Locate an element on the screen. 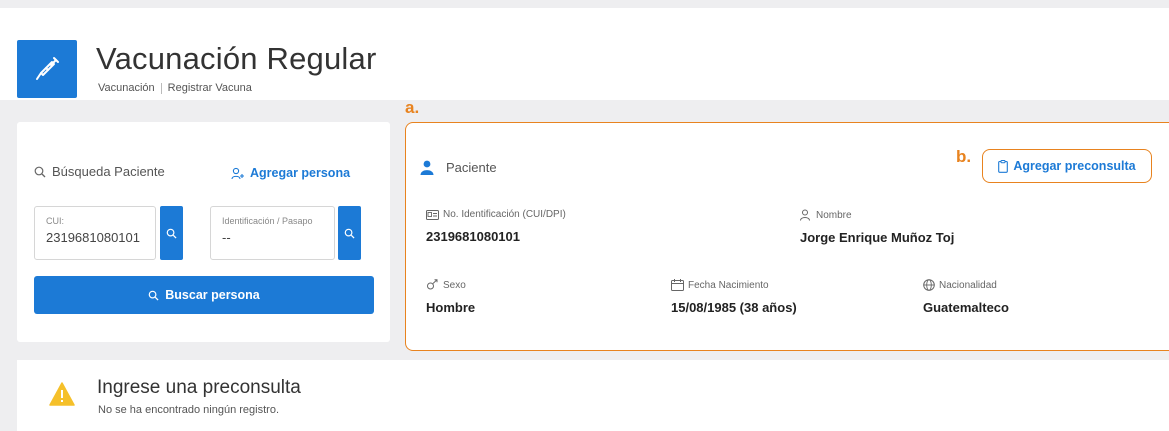 This screenshot has width=1169, height=431. breadcrumb-separator is located at coordinates (161, 88).